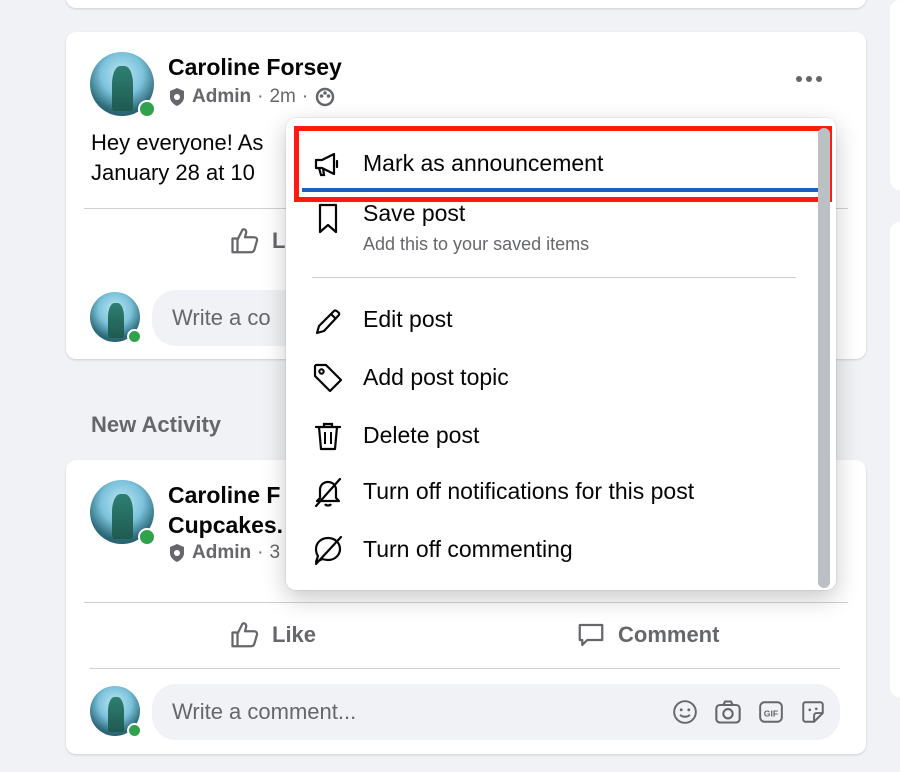 Image resolution: width=900 pixels, height=772 pixels. I want to click on sticker-icon, so click(813, 712).